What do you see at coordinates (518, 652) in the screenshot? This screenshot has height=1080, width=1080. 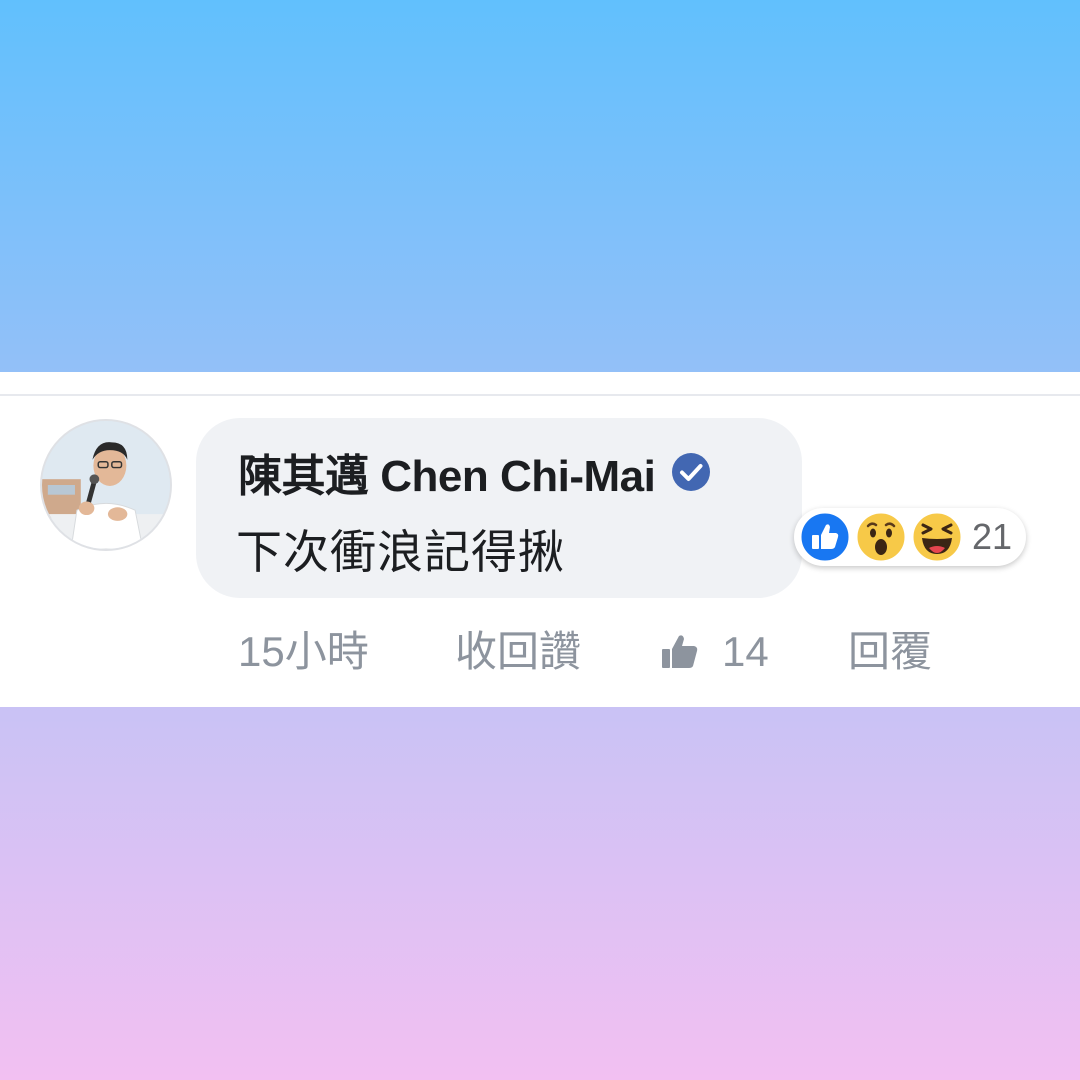 I see `unlike-button: 收回讚` at bounding box center [518, 652].